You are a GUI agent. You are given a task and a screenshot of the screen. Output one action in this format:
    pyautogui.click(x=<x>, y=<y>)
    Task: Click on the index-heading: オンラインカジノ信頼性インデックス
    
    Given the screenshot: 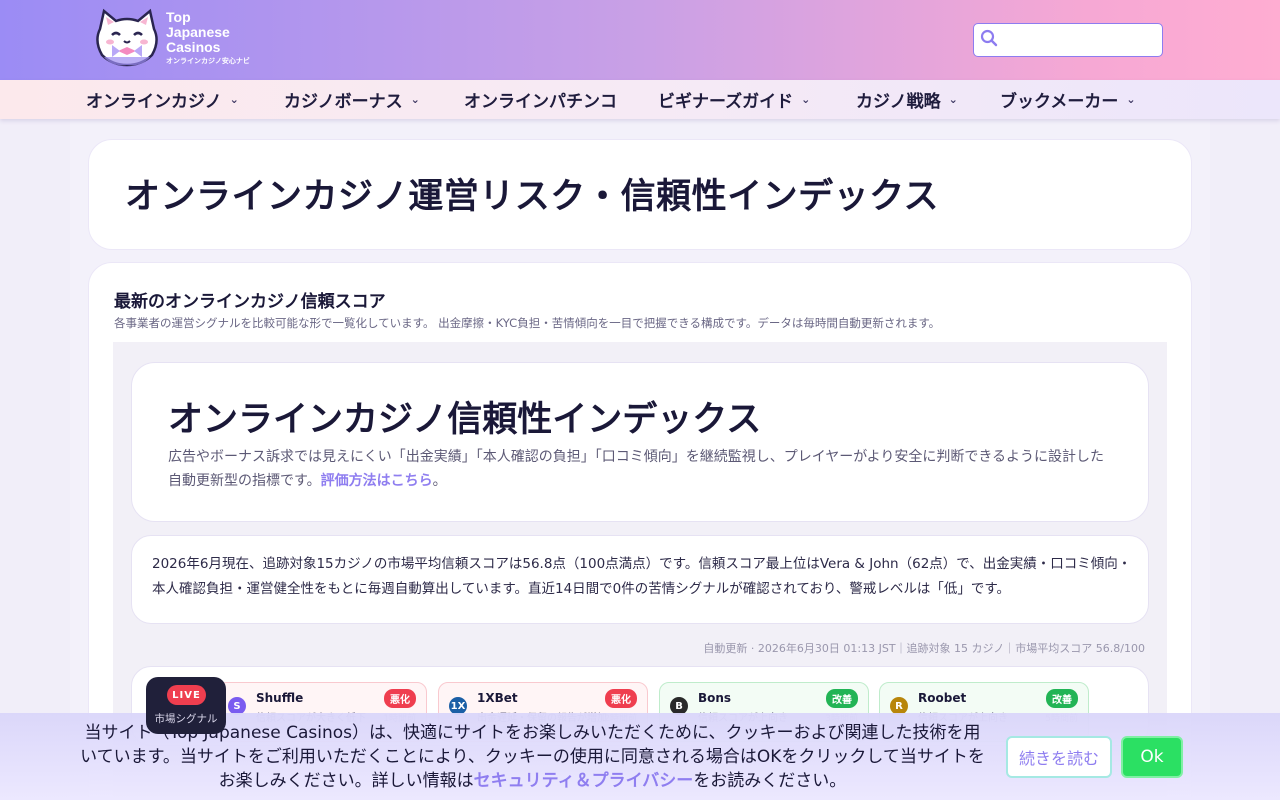 What is the action you would take?
    pyautogui.click(x=465, y=420)
    